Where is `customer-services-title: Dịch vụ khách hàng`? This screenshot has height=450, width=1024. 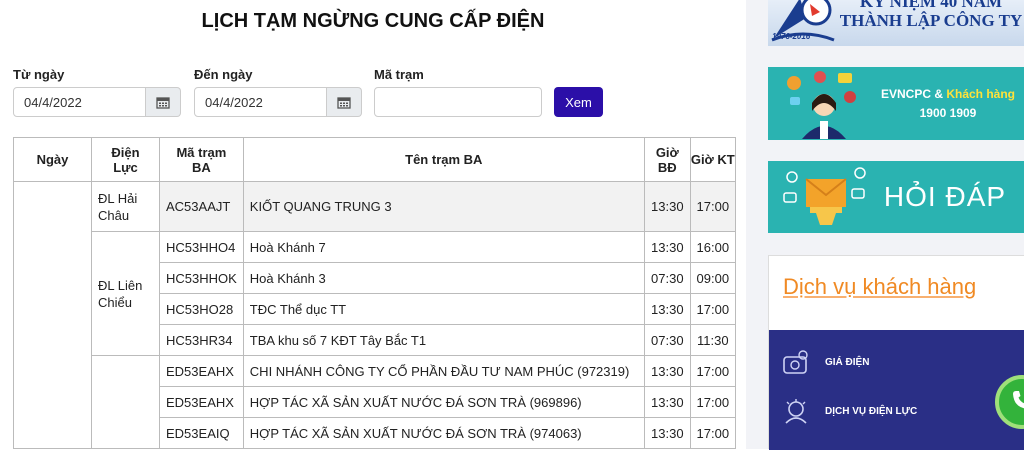 customer-services-title: Dịch vụ khách hàng is located at coordinates (879, 287).